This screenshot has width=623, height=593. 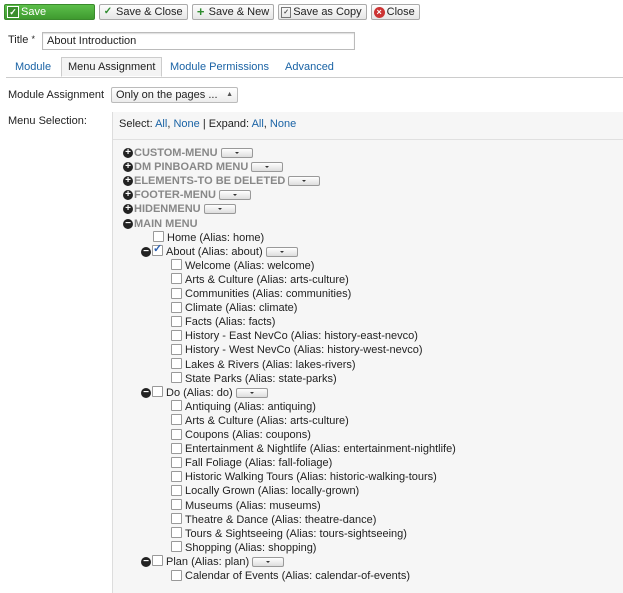 What do you see at coordinates (281, 519) in the screenshot?
I see `menu-item-label: Theatre & Dance (Alias: theatre-dance)` at bounding box center [281, 519].